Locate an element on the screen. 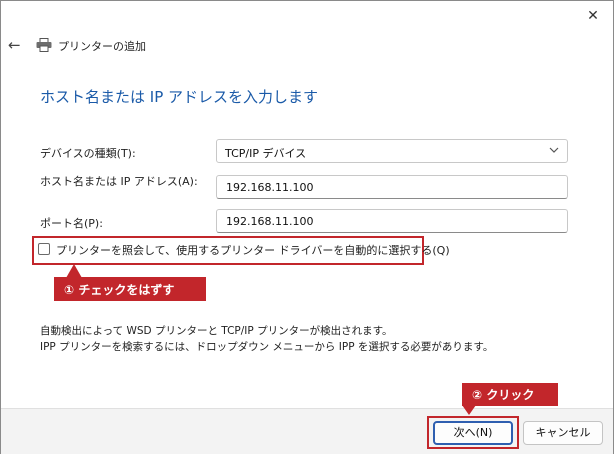 The image size is (614, 454). device-type-select: TCP/IP デバイス is located at coordinates (392, 151).